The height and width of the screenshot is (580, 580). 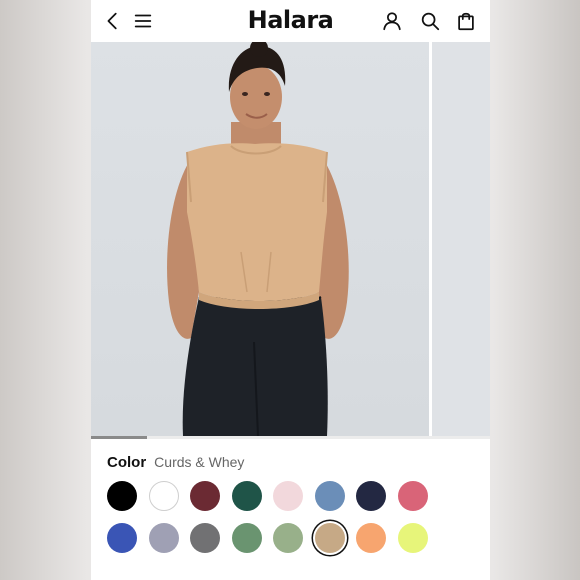 I want to click on color-selector-header: Color Curds & Whey, so click(x=175, y=464).